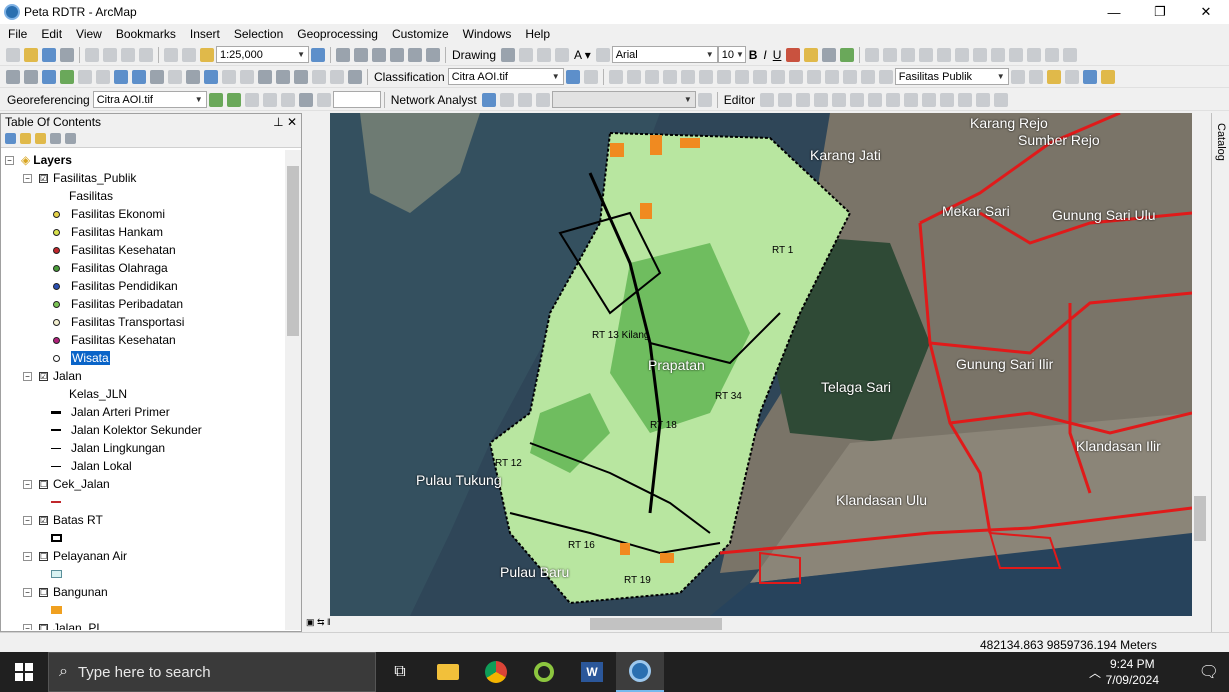  I want to click on tool-a-icon, so click(831, 76).